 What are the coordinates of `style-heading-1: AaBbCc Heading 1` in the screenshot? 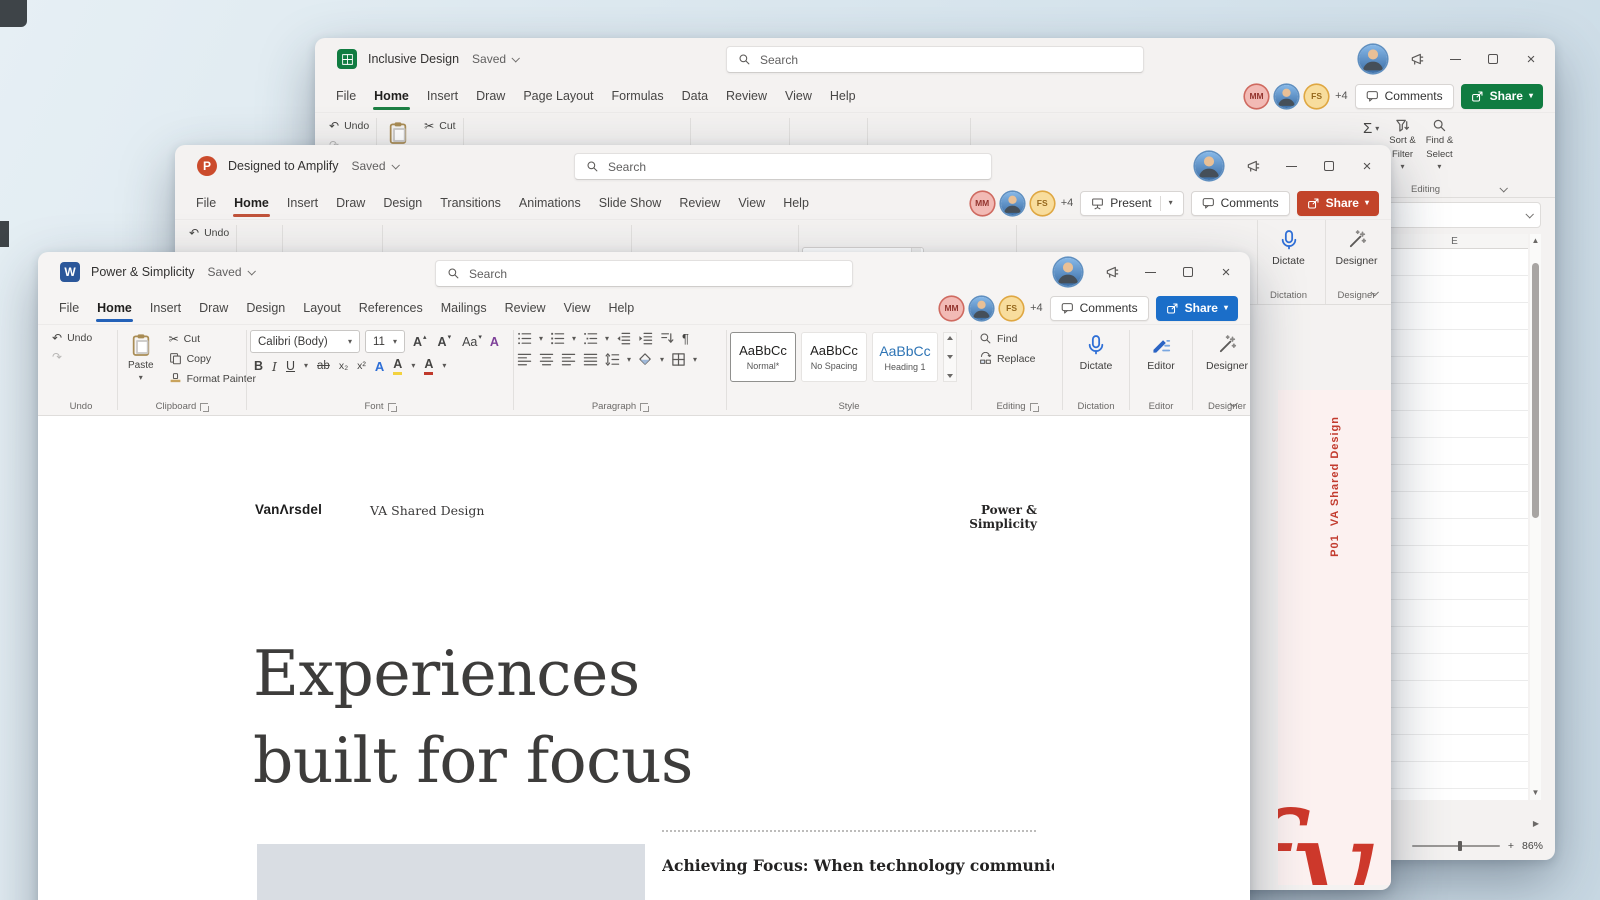 It's located at (905, 357).